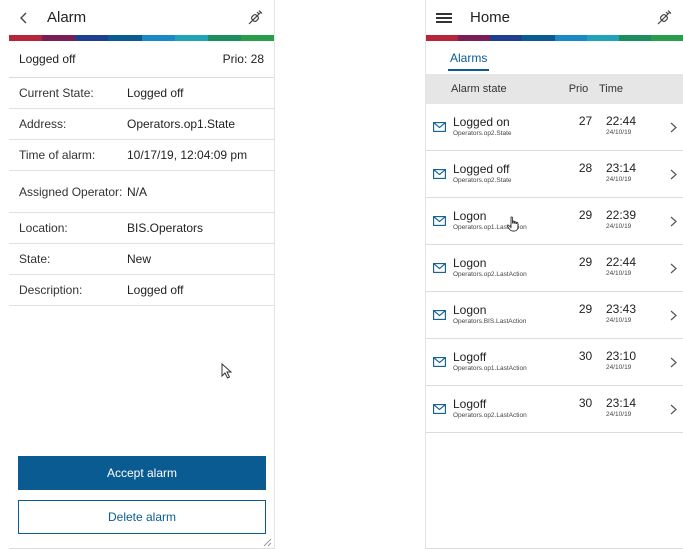 The height and width of the screenshot is (549, 683). What do you see at coordinates (227, 371) in the screenshot?
I see `mouse-pointer-icon` at bounding box center [227, 371].